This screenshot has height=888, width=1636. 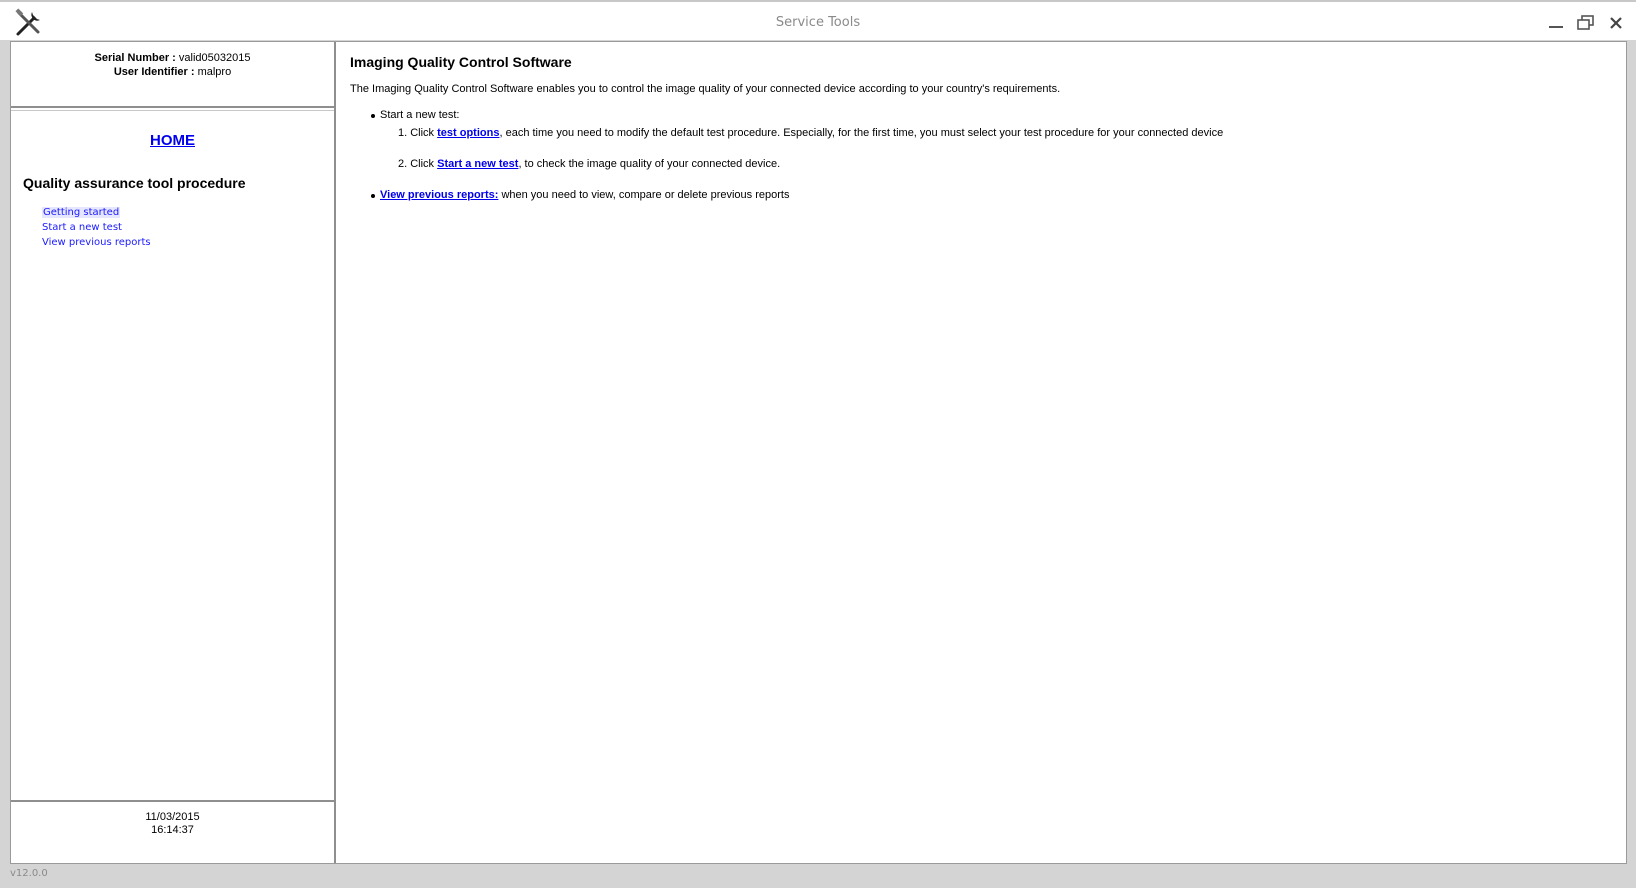 What do you see at coordinates (1556, 27) in the screenshot?
I see `minimize-icon` at bounding box center [1556, 27].